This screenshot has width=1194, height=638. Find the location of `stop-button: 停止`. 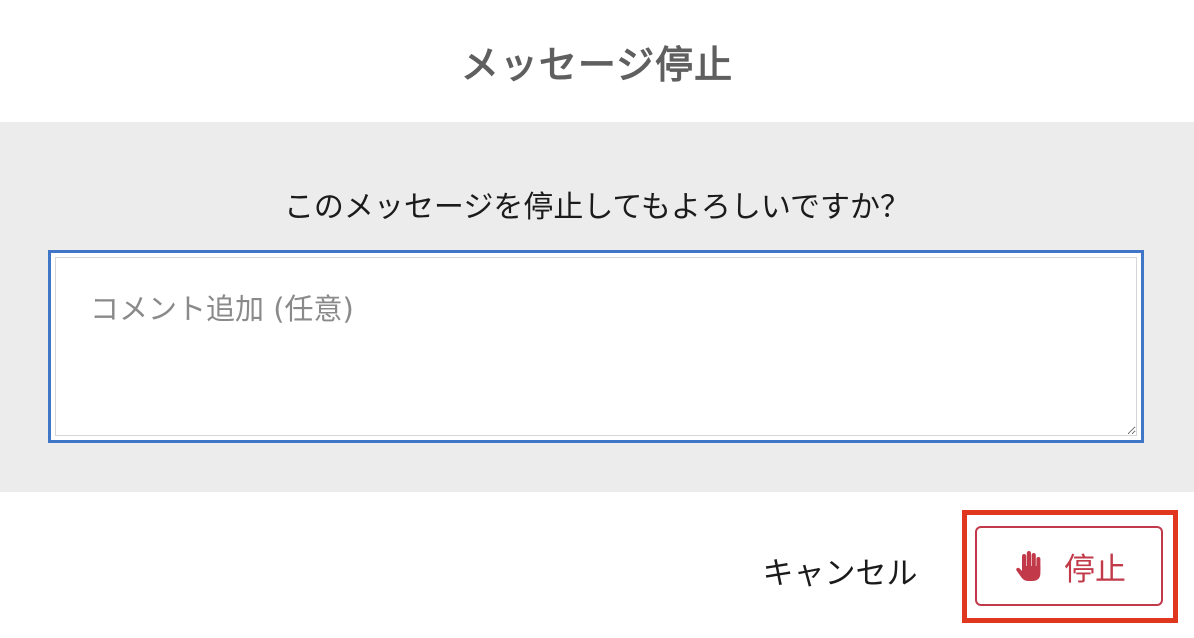

stop-button: 停止 is located at coordinates (1069, 566).